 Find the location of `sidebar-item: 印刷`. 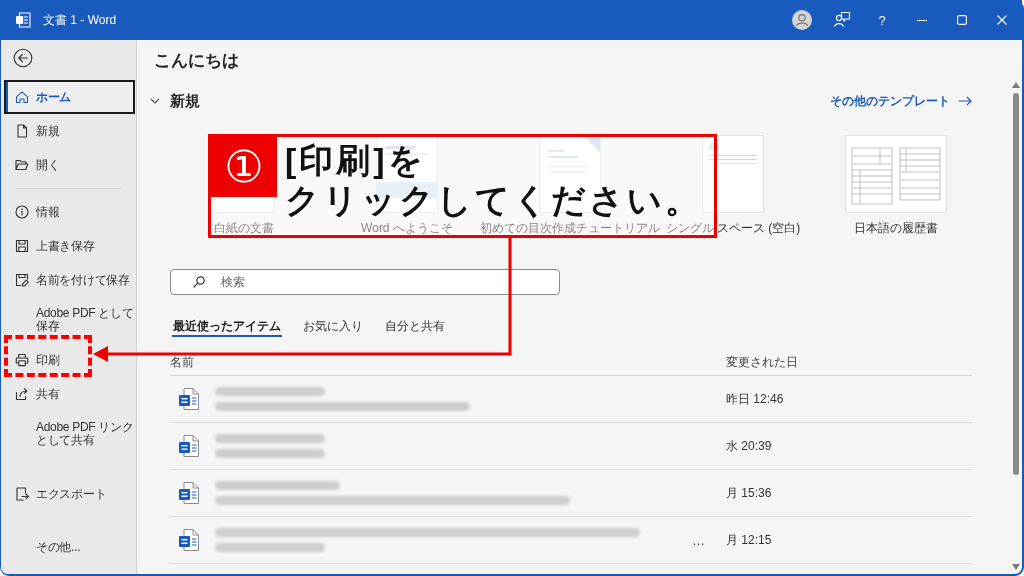

sidebar-item: 印刷 is located at coordinates (69, 360).